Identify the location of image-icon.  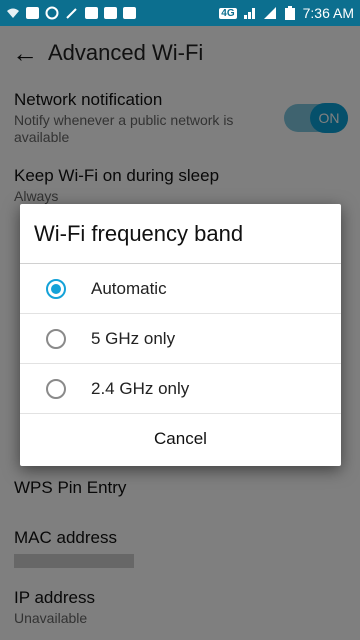
(32, 13).